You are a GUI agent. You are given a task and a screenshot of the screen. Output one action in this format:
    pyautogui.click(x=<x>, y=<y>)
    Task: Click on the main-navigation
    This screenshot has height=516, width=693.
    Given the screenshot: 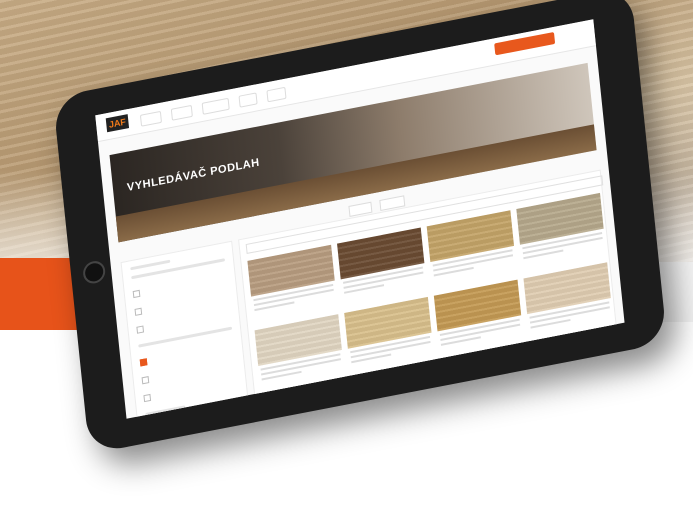 What is the action you would take?
    pyautogui.click(x=213, y=106)
    